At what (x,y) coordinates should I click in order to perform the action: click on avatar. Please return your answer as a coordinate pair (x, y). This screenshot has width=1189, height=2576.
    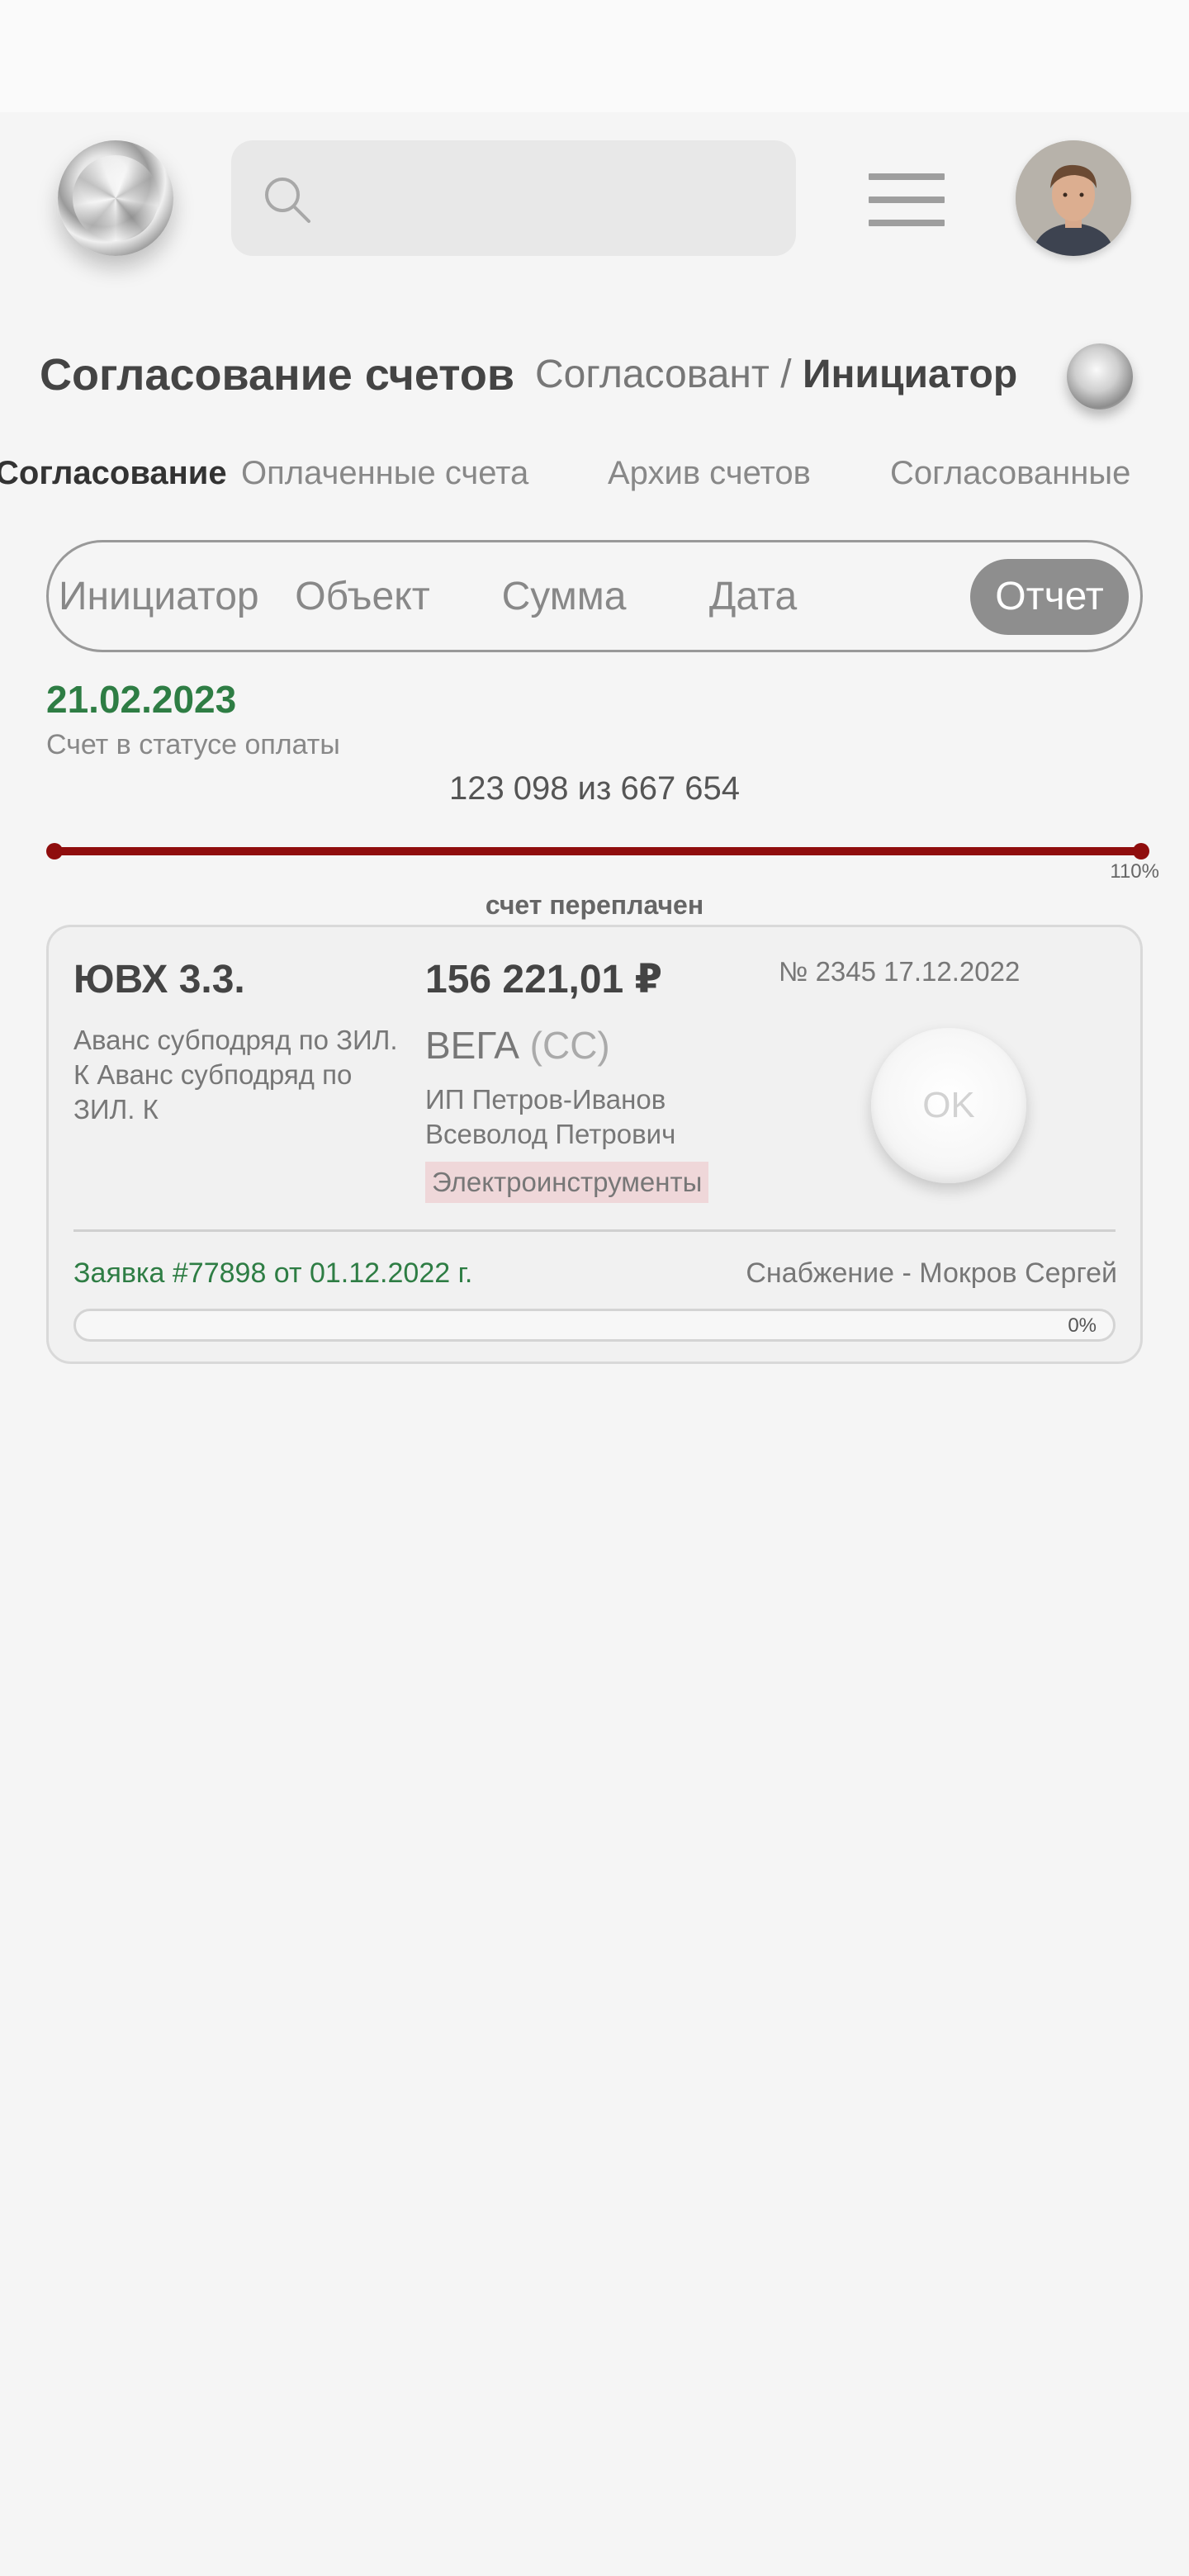
    Looking at the image, I should click on (1073, 198).